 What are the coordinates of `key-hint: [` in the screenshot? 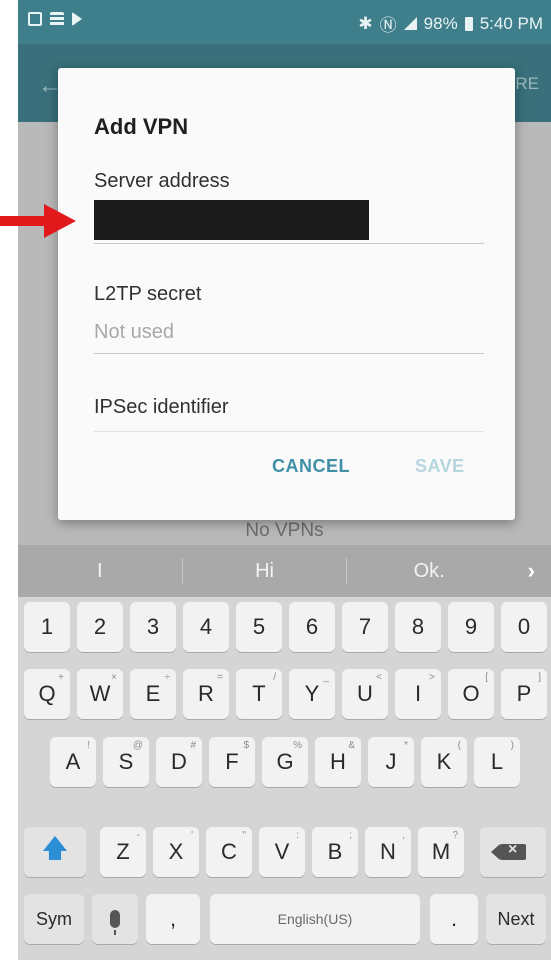 It's located at (486, 677).